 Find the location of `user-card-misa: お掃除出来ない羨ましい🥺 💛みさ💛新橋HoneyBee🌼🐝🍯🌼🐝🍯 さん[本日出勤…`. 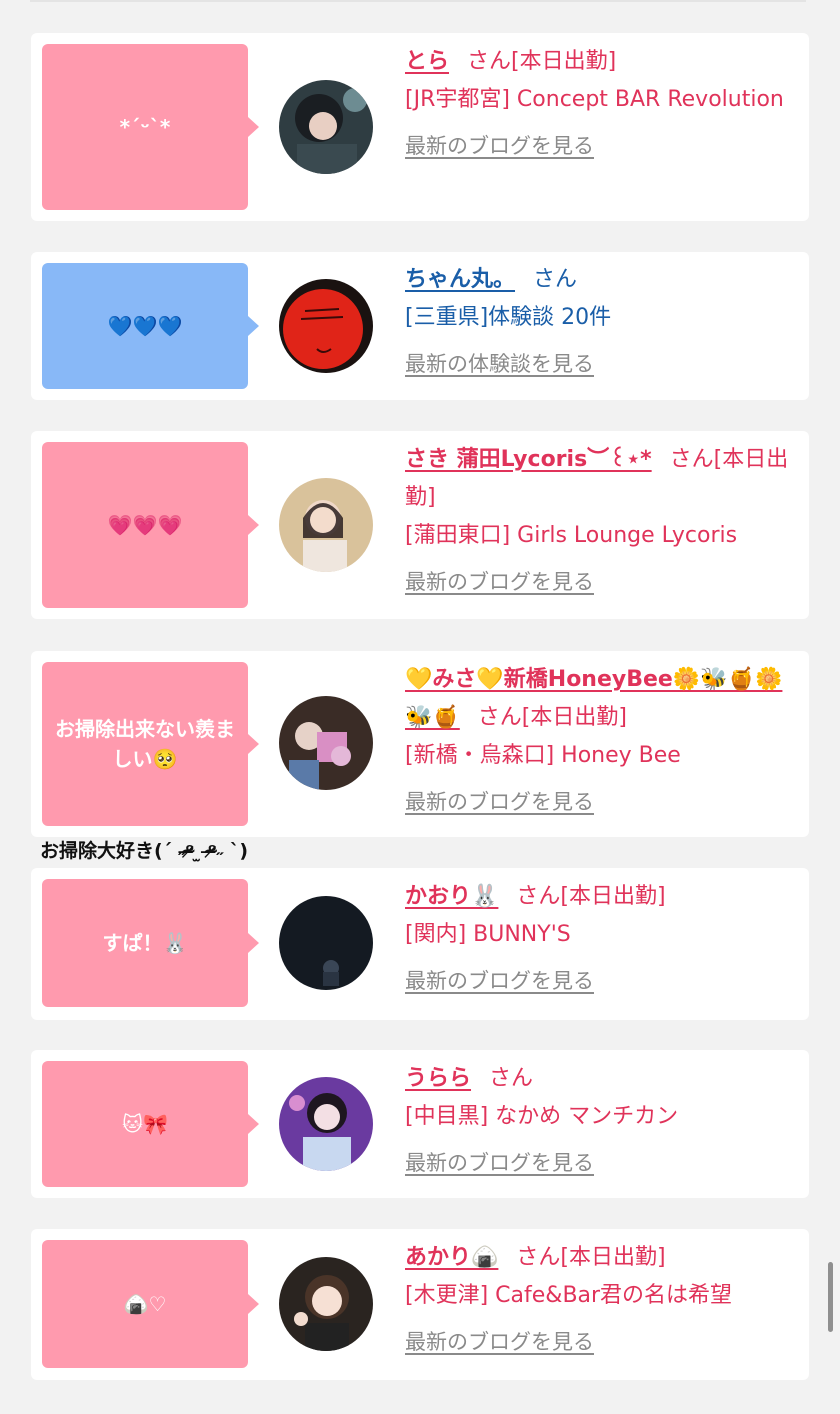

user-card-misa: お掃除出来ない羨ましい🥺 💛みさ💛新橋HoneyBee🌼🐝🍯🌼🐝🍯 さん[本日出勤… is located at coordinates (420, 744).